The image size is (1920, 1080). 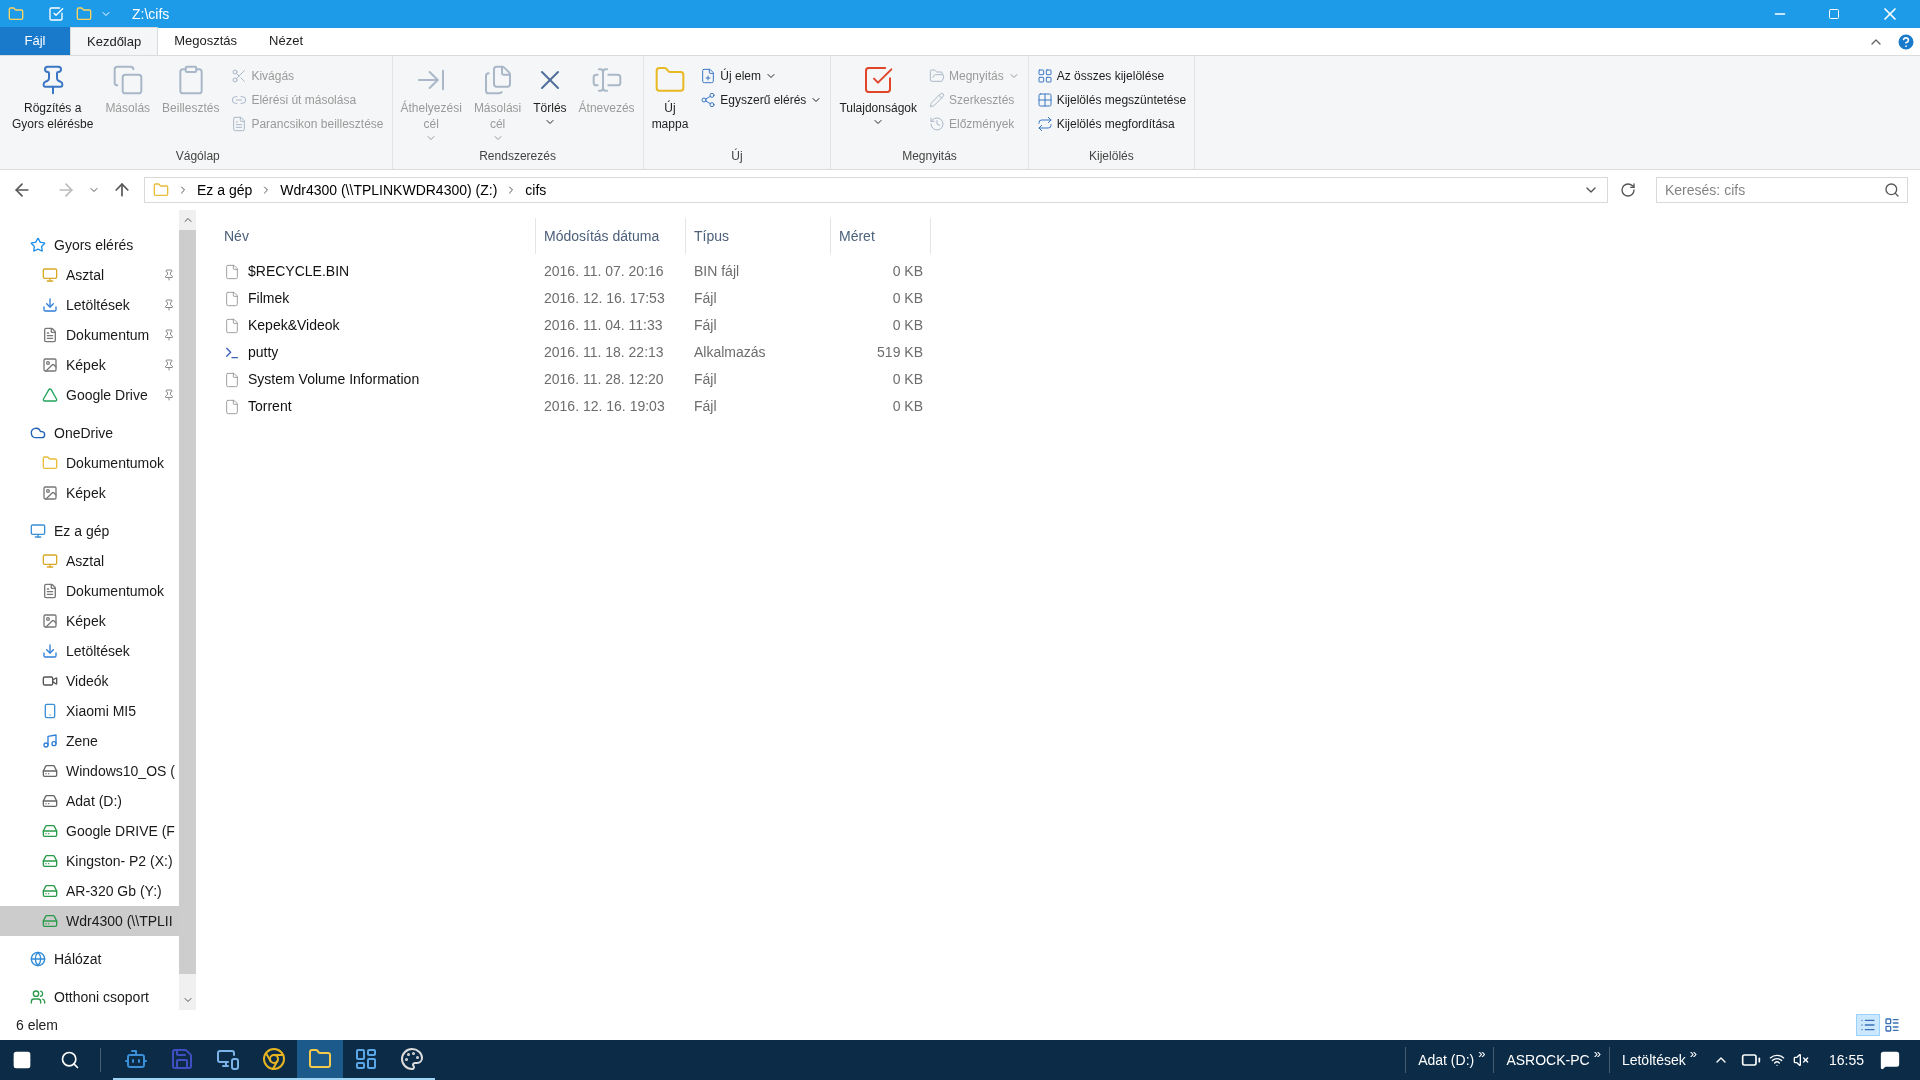 What do you see at coordinates (35, 41) in the screenshot?
I see `ribbon-tab: Fájl` at bounding box center [35, 41].